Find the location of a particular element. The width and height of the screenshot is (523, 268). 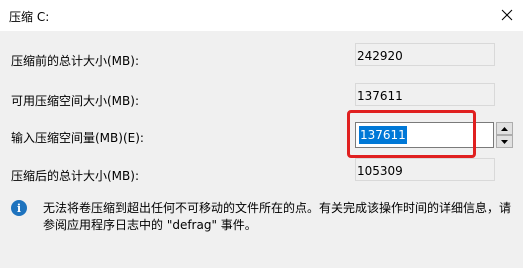

red-highlight-box is located at coordinates (411, 134).